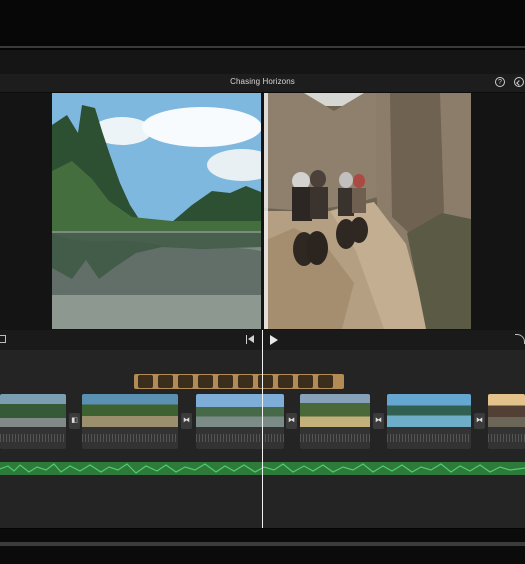 Image resolution: width=525 pixels, height=564 pixels. I want to click on project-title: Chasing Horizons, so click(262, 81).